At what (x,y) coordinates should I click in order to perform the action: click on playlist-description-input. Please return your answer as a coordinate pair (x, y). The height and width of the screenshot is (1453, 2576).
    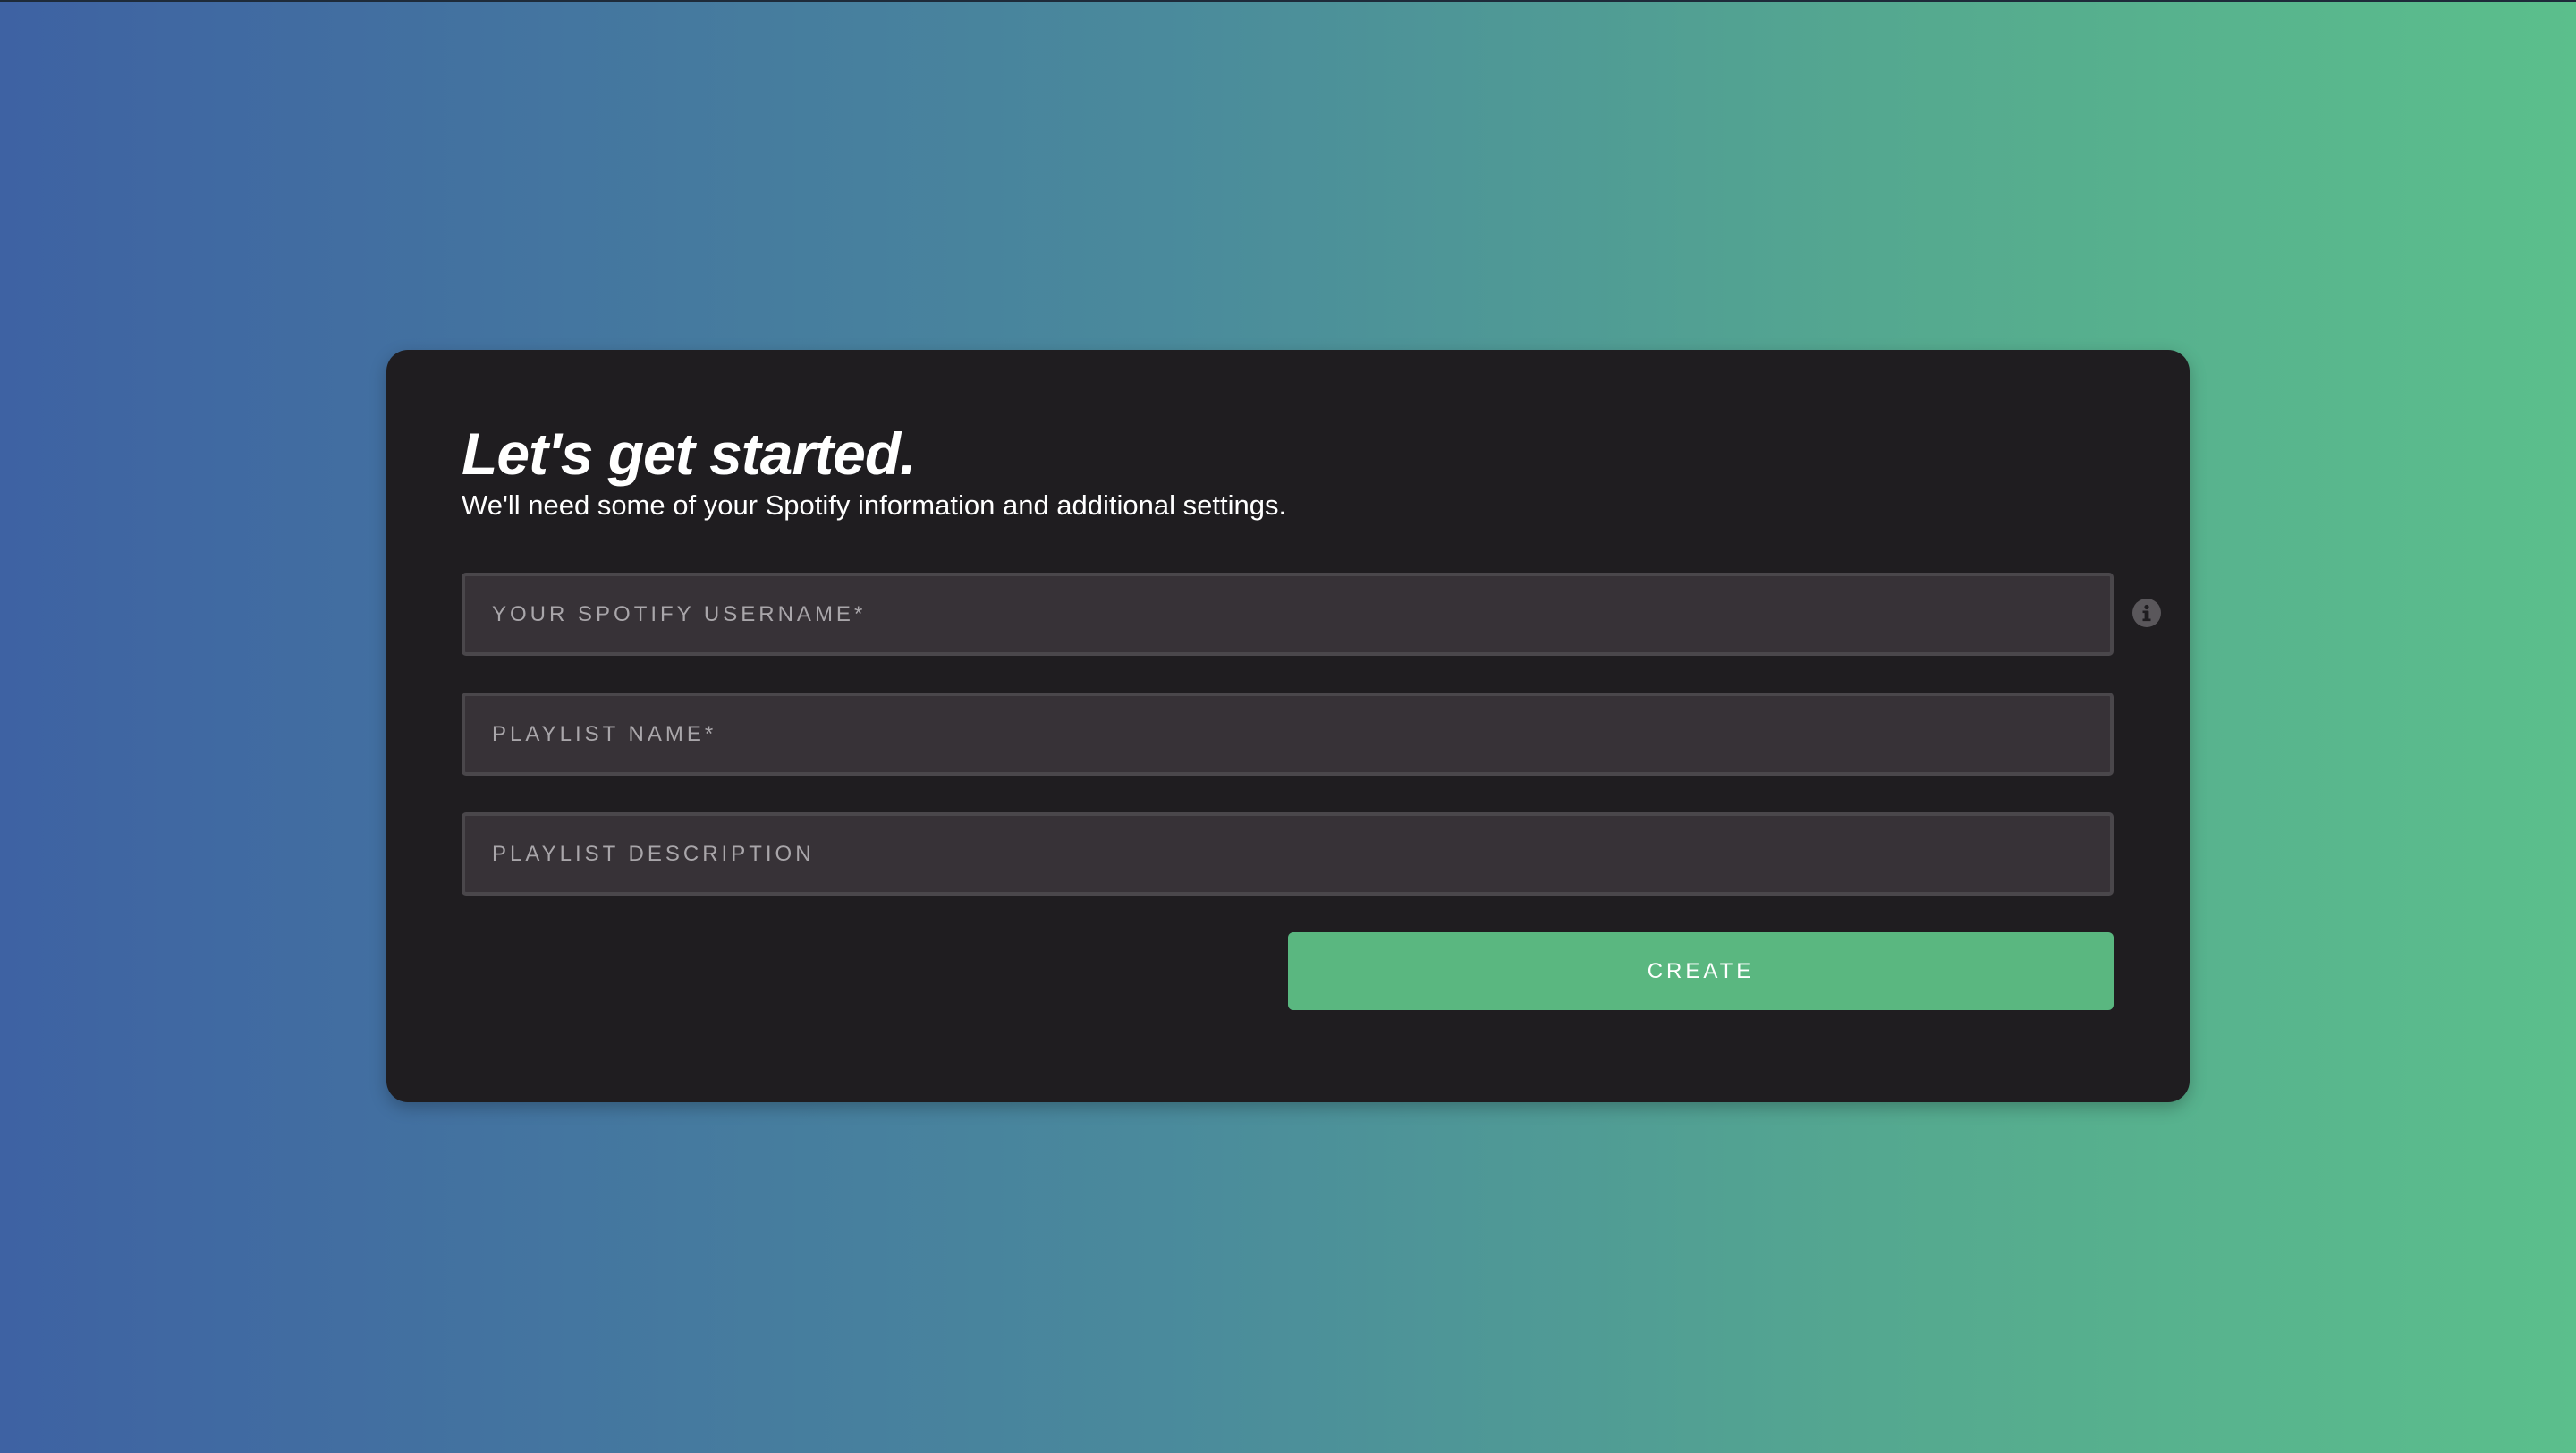
    Looking at the image, I should click on (1288, 854).